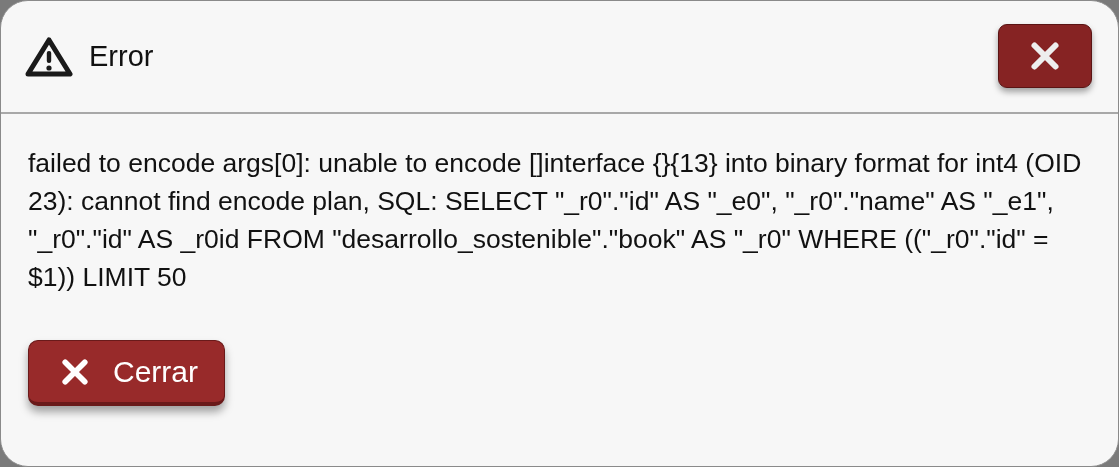  What do you see at coordinates (49, 56) in the screenshot?
I see `warning-icon` at bounding box center [49, 56].